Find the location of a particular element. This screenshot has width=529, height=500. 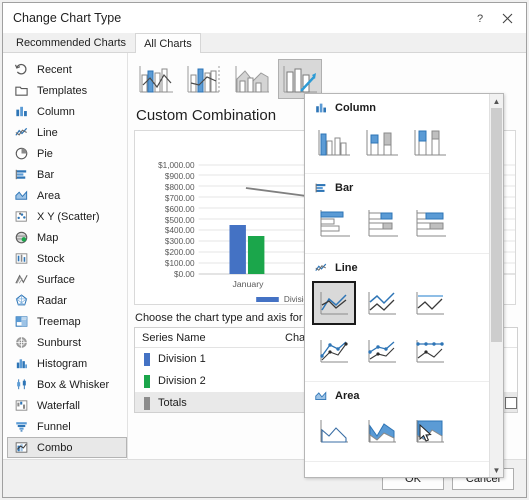

sidebar-item-label: Recent is located at coordinates (54, 69).